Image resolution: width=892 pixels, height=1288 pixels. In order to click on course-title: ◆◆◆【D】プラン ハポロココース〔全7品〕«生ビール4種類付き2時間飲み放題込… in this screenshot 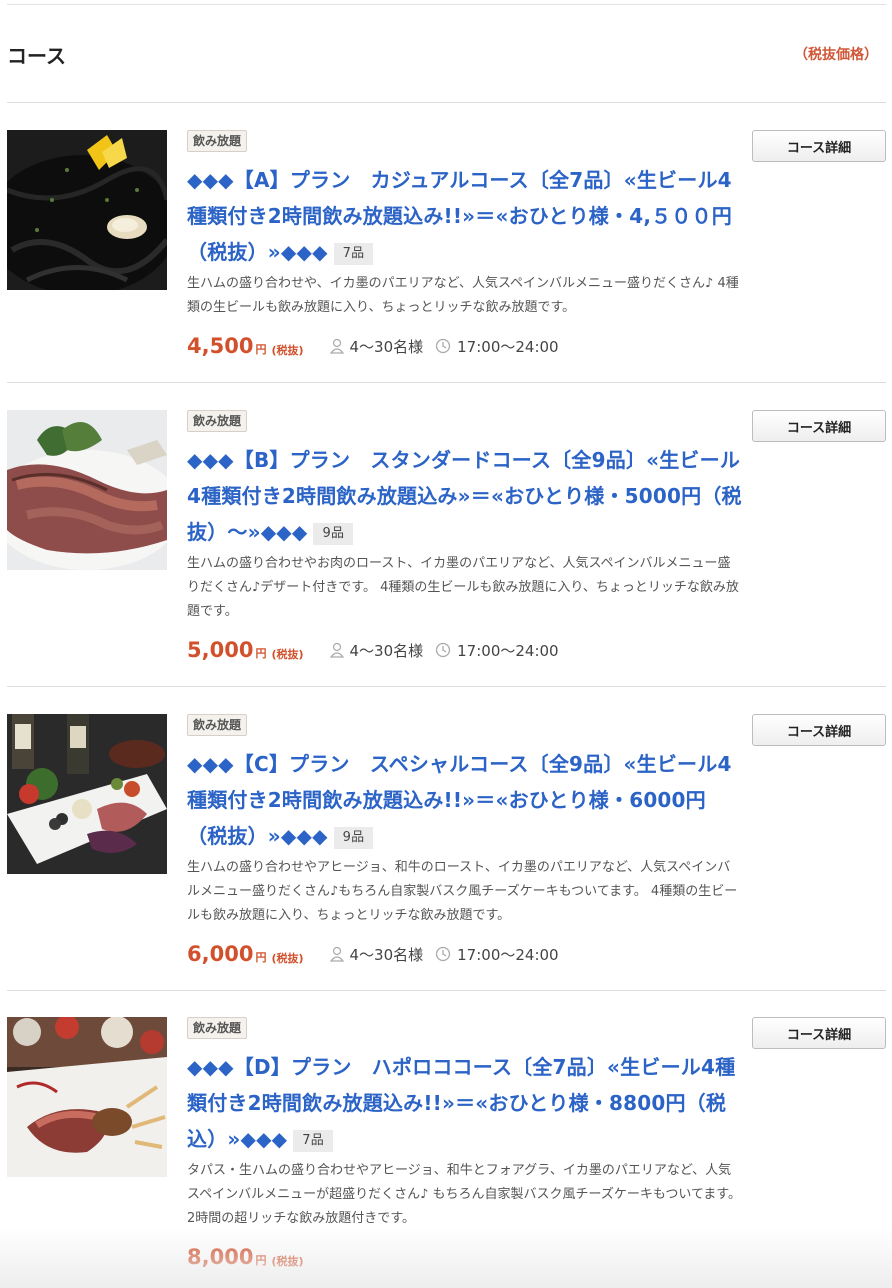, I will do `click(464, 1103)`.